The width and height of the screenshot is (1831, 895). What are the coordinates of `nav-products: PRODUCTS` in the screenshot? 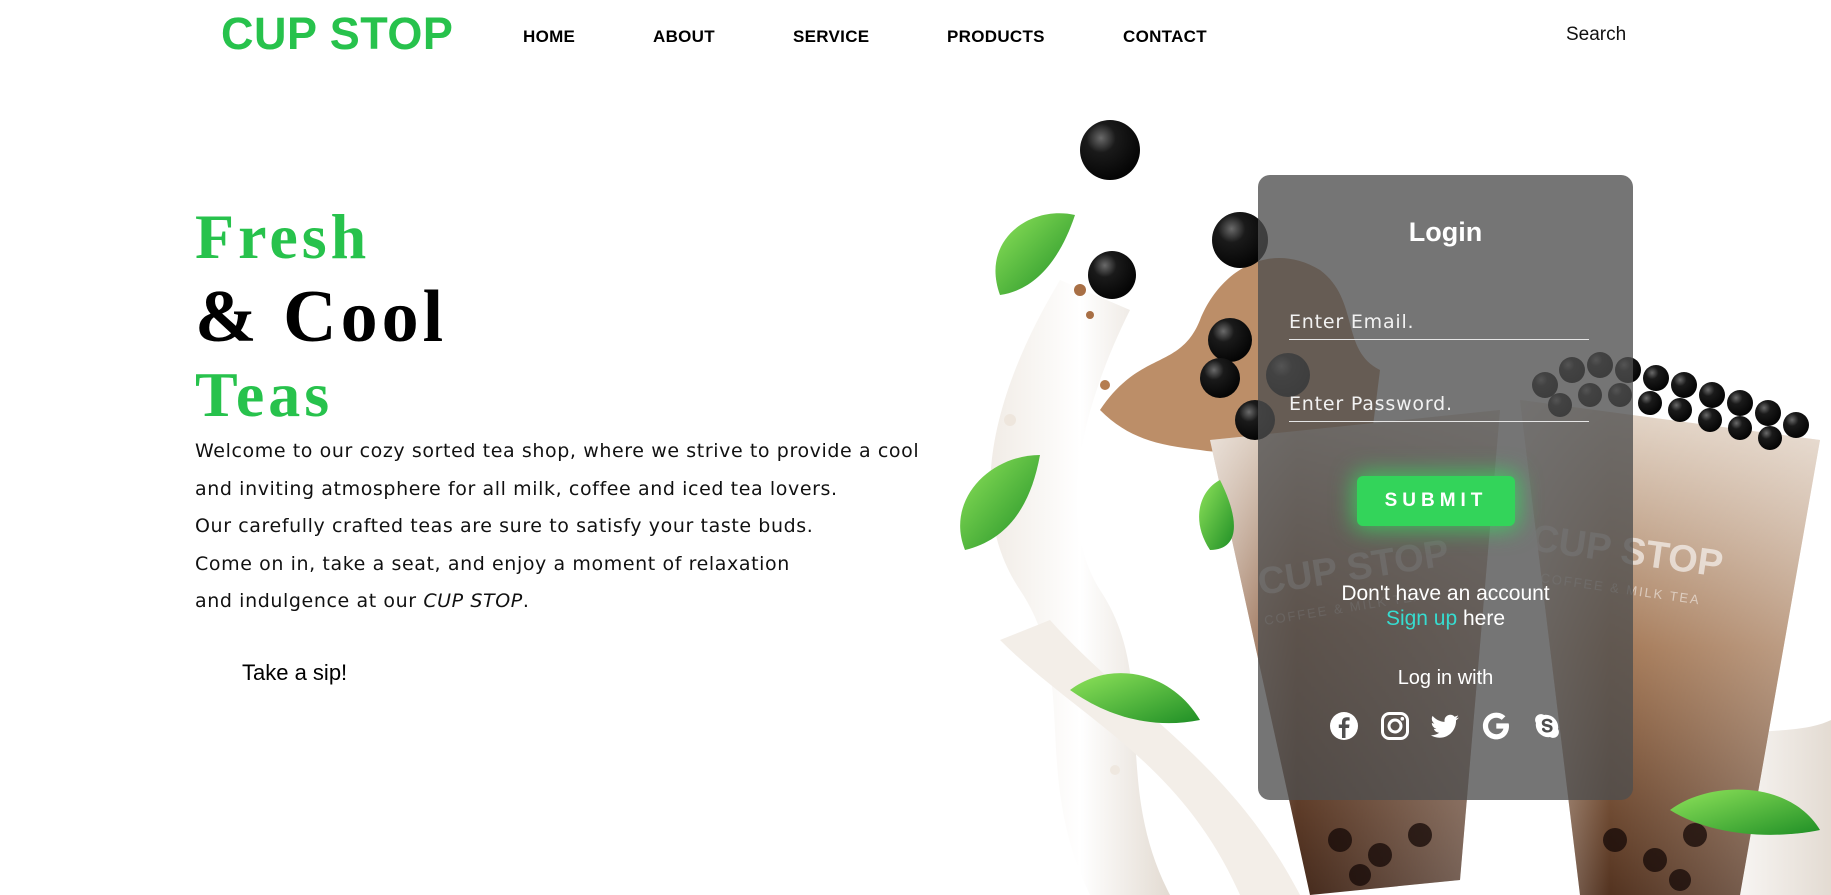 It's located at (996, 37).